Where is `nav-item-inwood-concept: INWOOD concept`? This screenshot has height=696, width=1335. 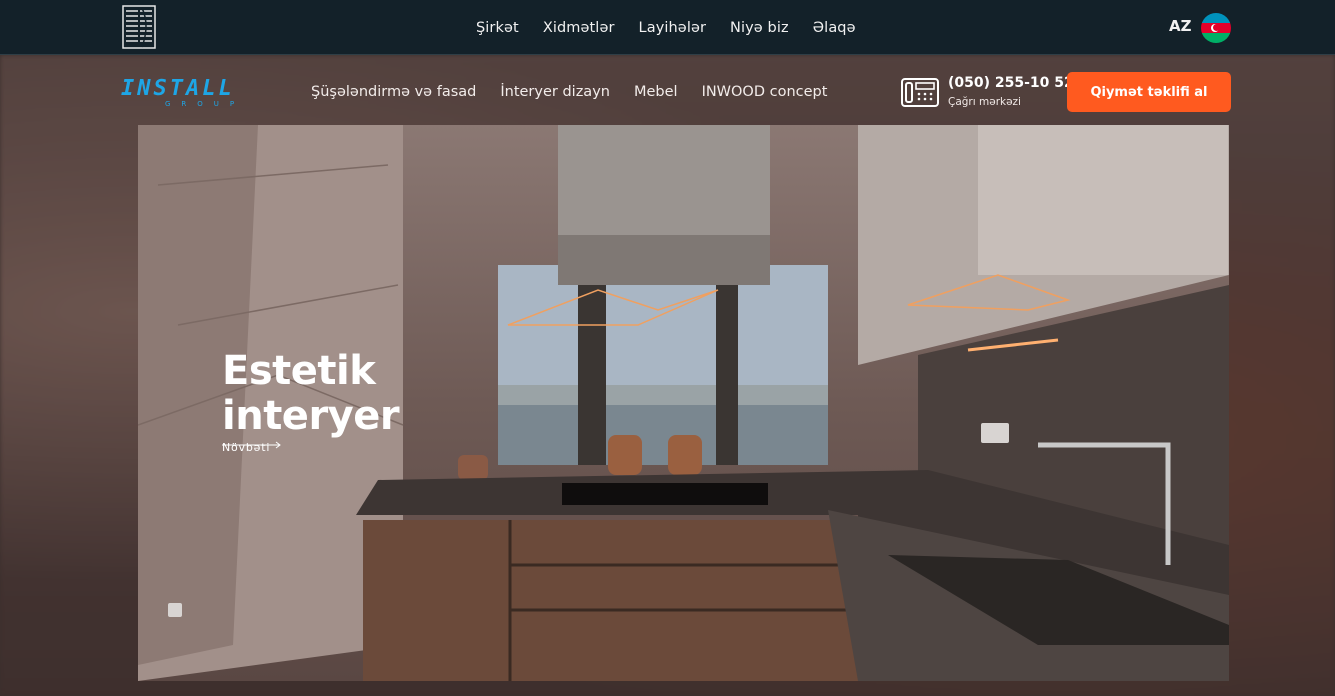 nav-item-inwood-concept: INWOOD concept is located at coordinates (765, 92).